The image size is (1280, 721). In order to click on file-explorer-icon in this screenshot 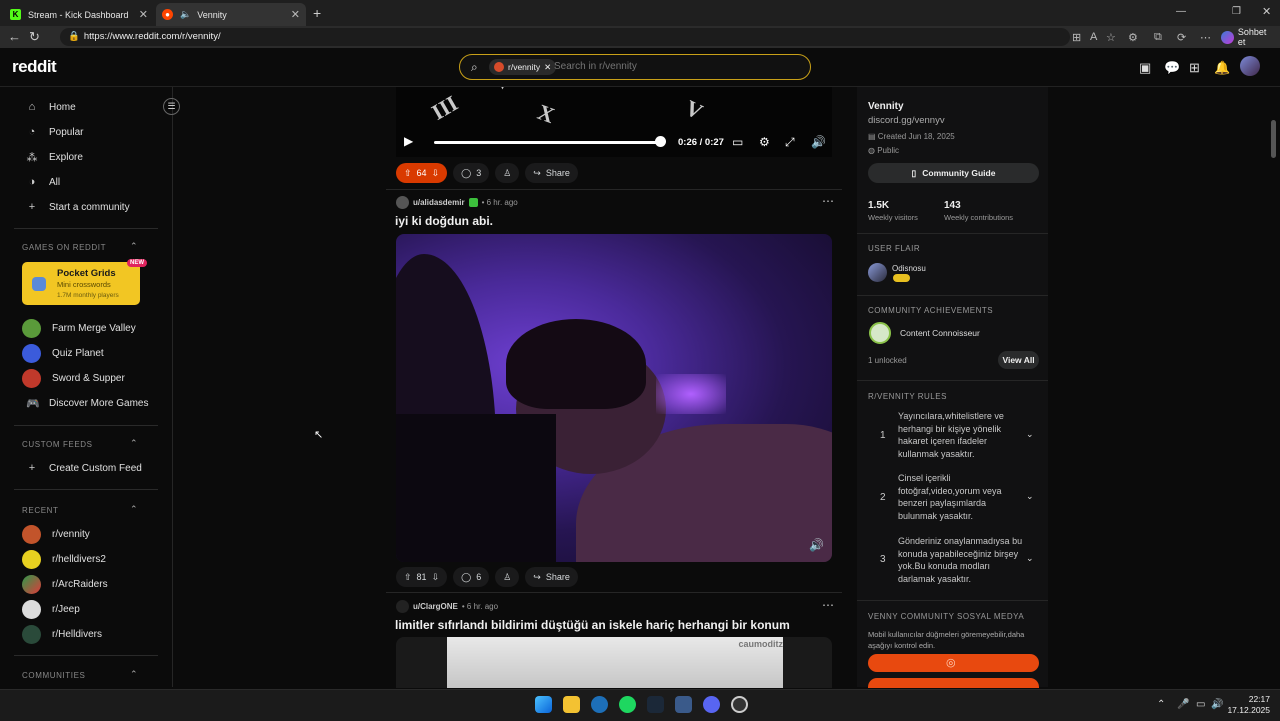, I will do `click(571, 704)`.